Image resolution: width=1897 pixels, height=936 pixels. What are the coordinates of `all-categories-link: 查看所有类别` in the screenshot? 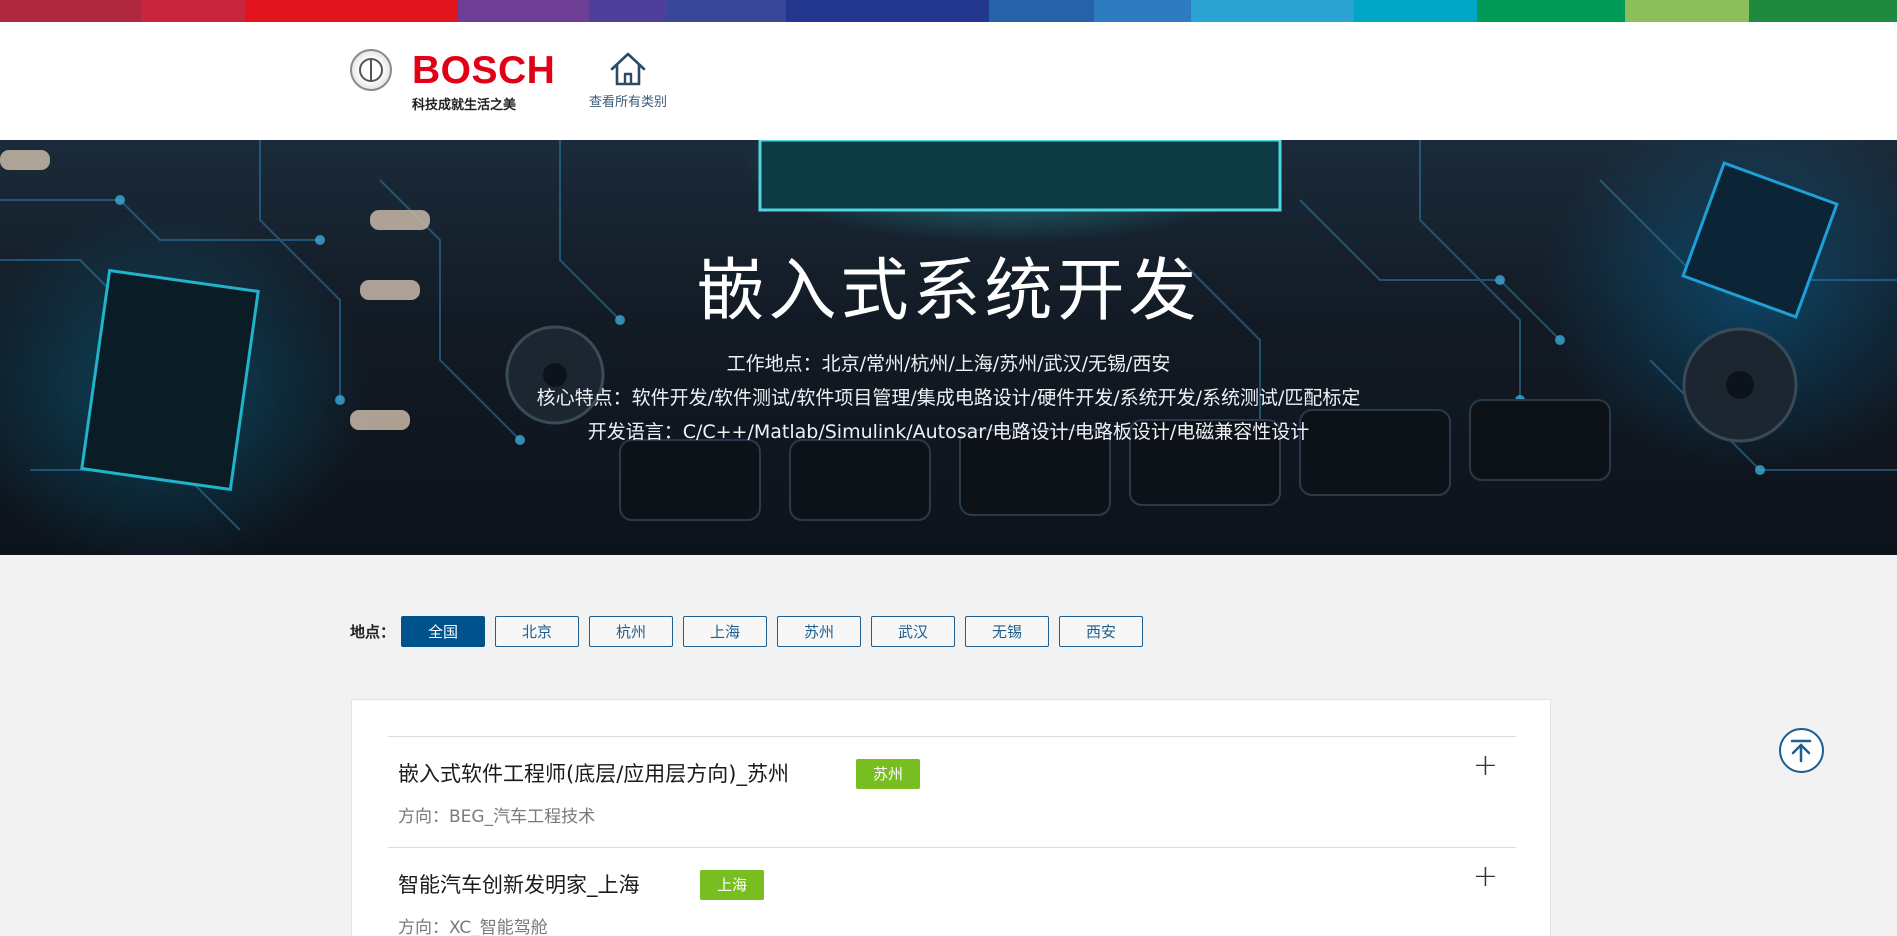 It's located at (628, 83).